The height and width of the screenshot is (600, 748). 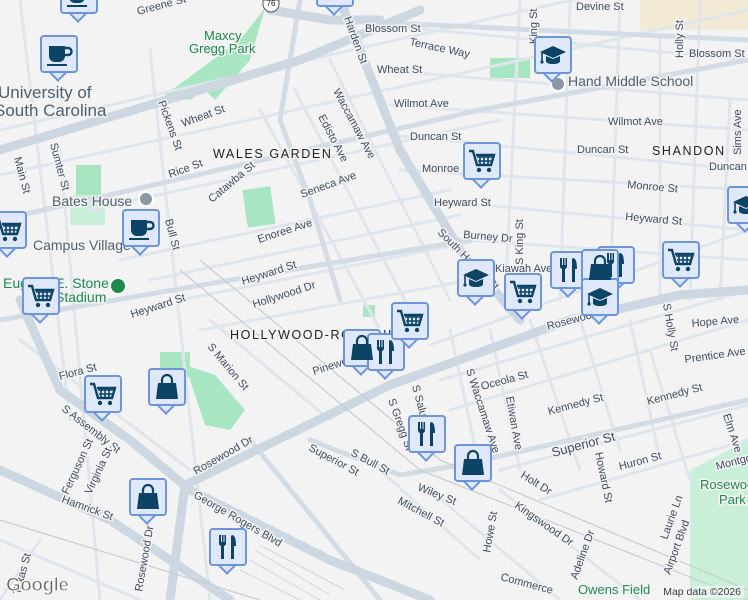 What do you see at coordinates (653, 187) in the screenshot?
I see `svg-text: Monroe St` at bounding box center [653, 187].